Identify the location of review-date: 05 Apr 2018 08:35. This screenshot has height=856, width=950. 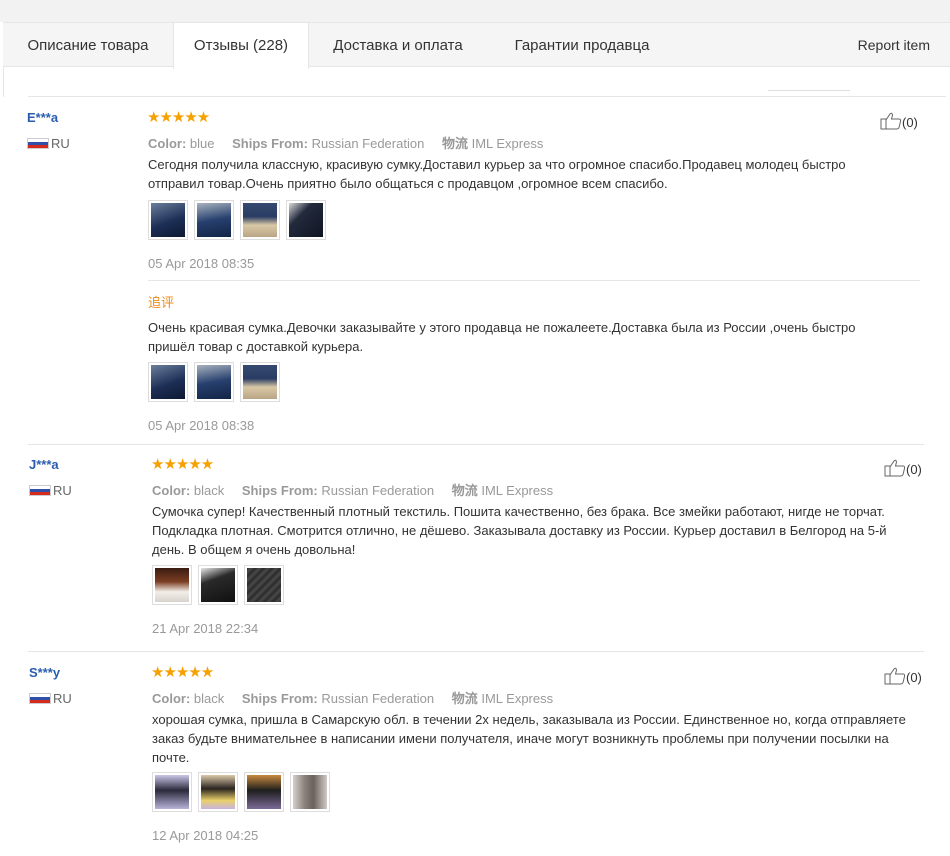
(201, 263).